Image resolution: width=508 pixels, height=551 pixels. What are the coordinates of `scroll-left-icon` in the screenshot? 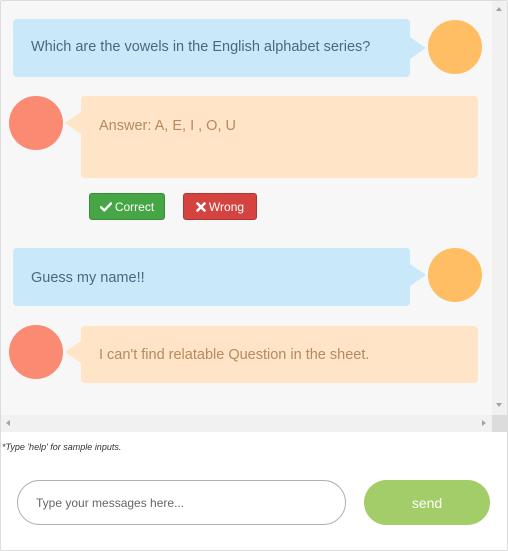 It's located at (8, 423).